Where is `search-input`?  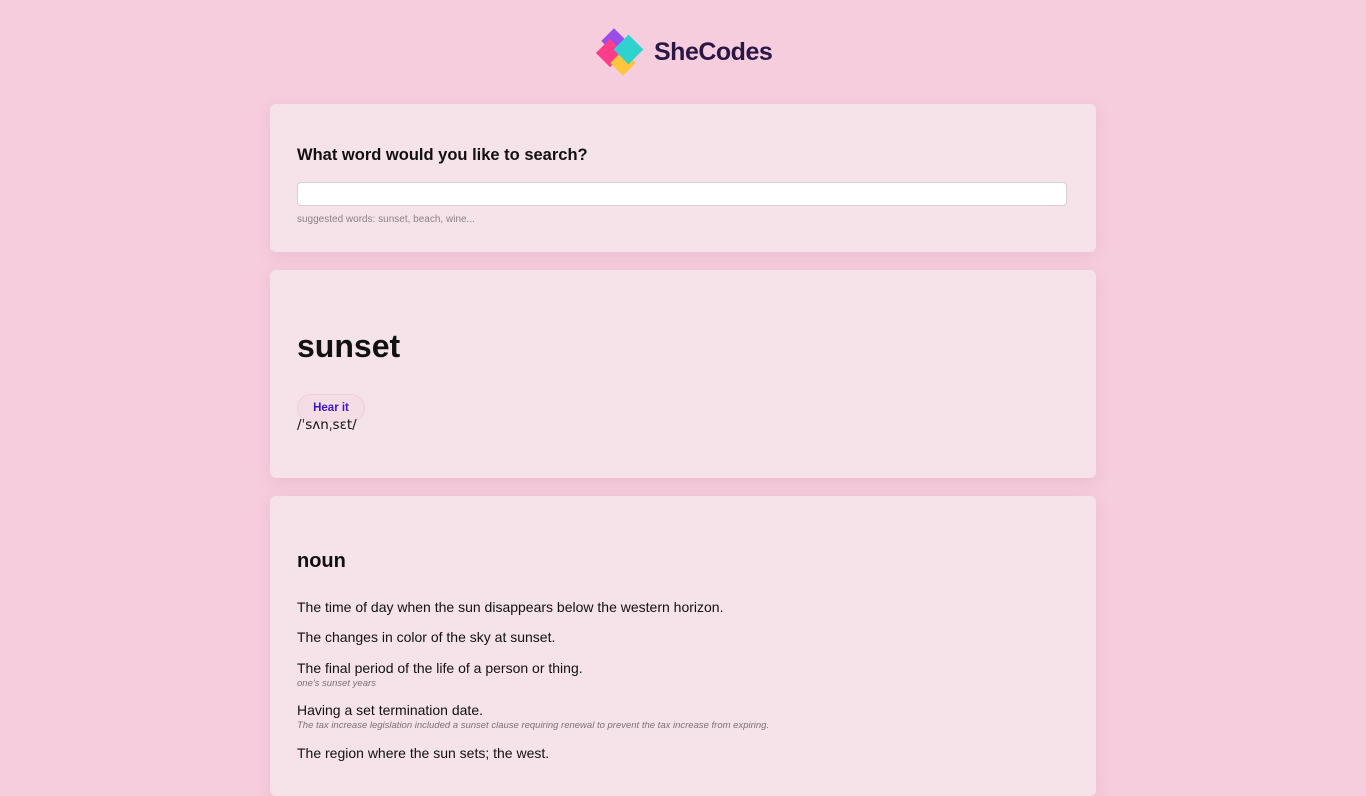
search-input is located at coordinates (682, 194).